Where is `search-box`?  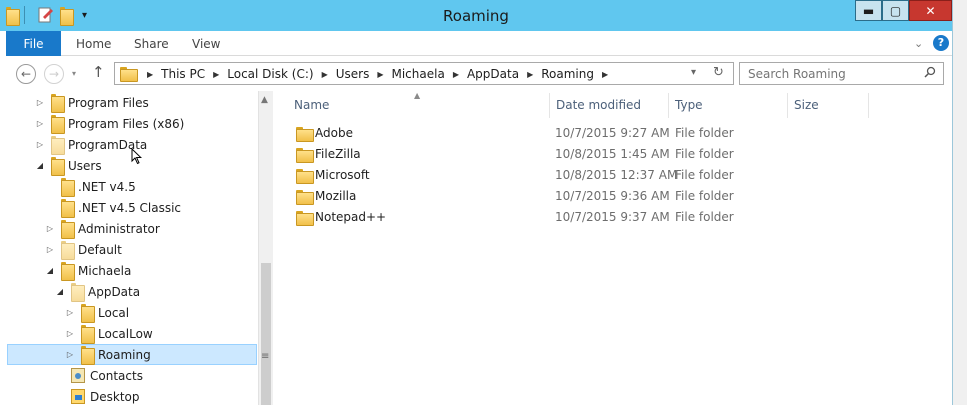 search-box is located at coordinates (841, 73).